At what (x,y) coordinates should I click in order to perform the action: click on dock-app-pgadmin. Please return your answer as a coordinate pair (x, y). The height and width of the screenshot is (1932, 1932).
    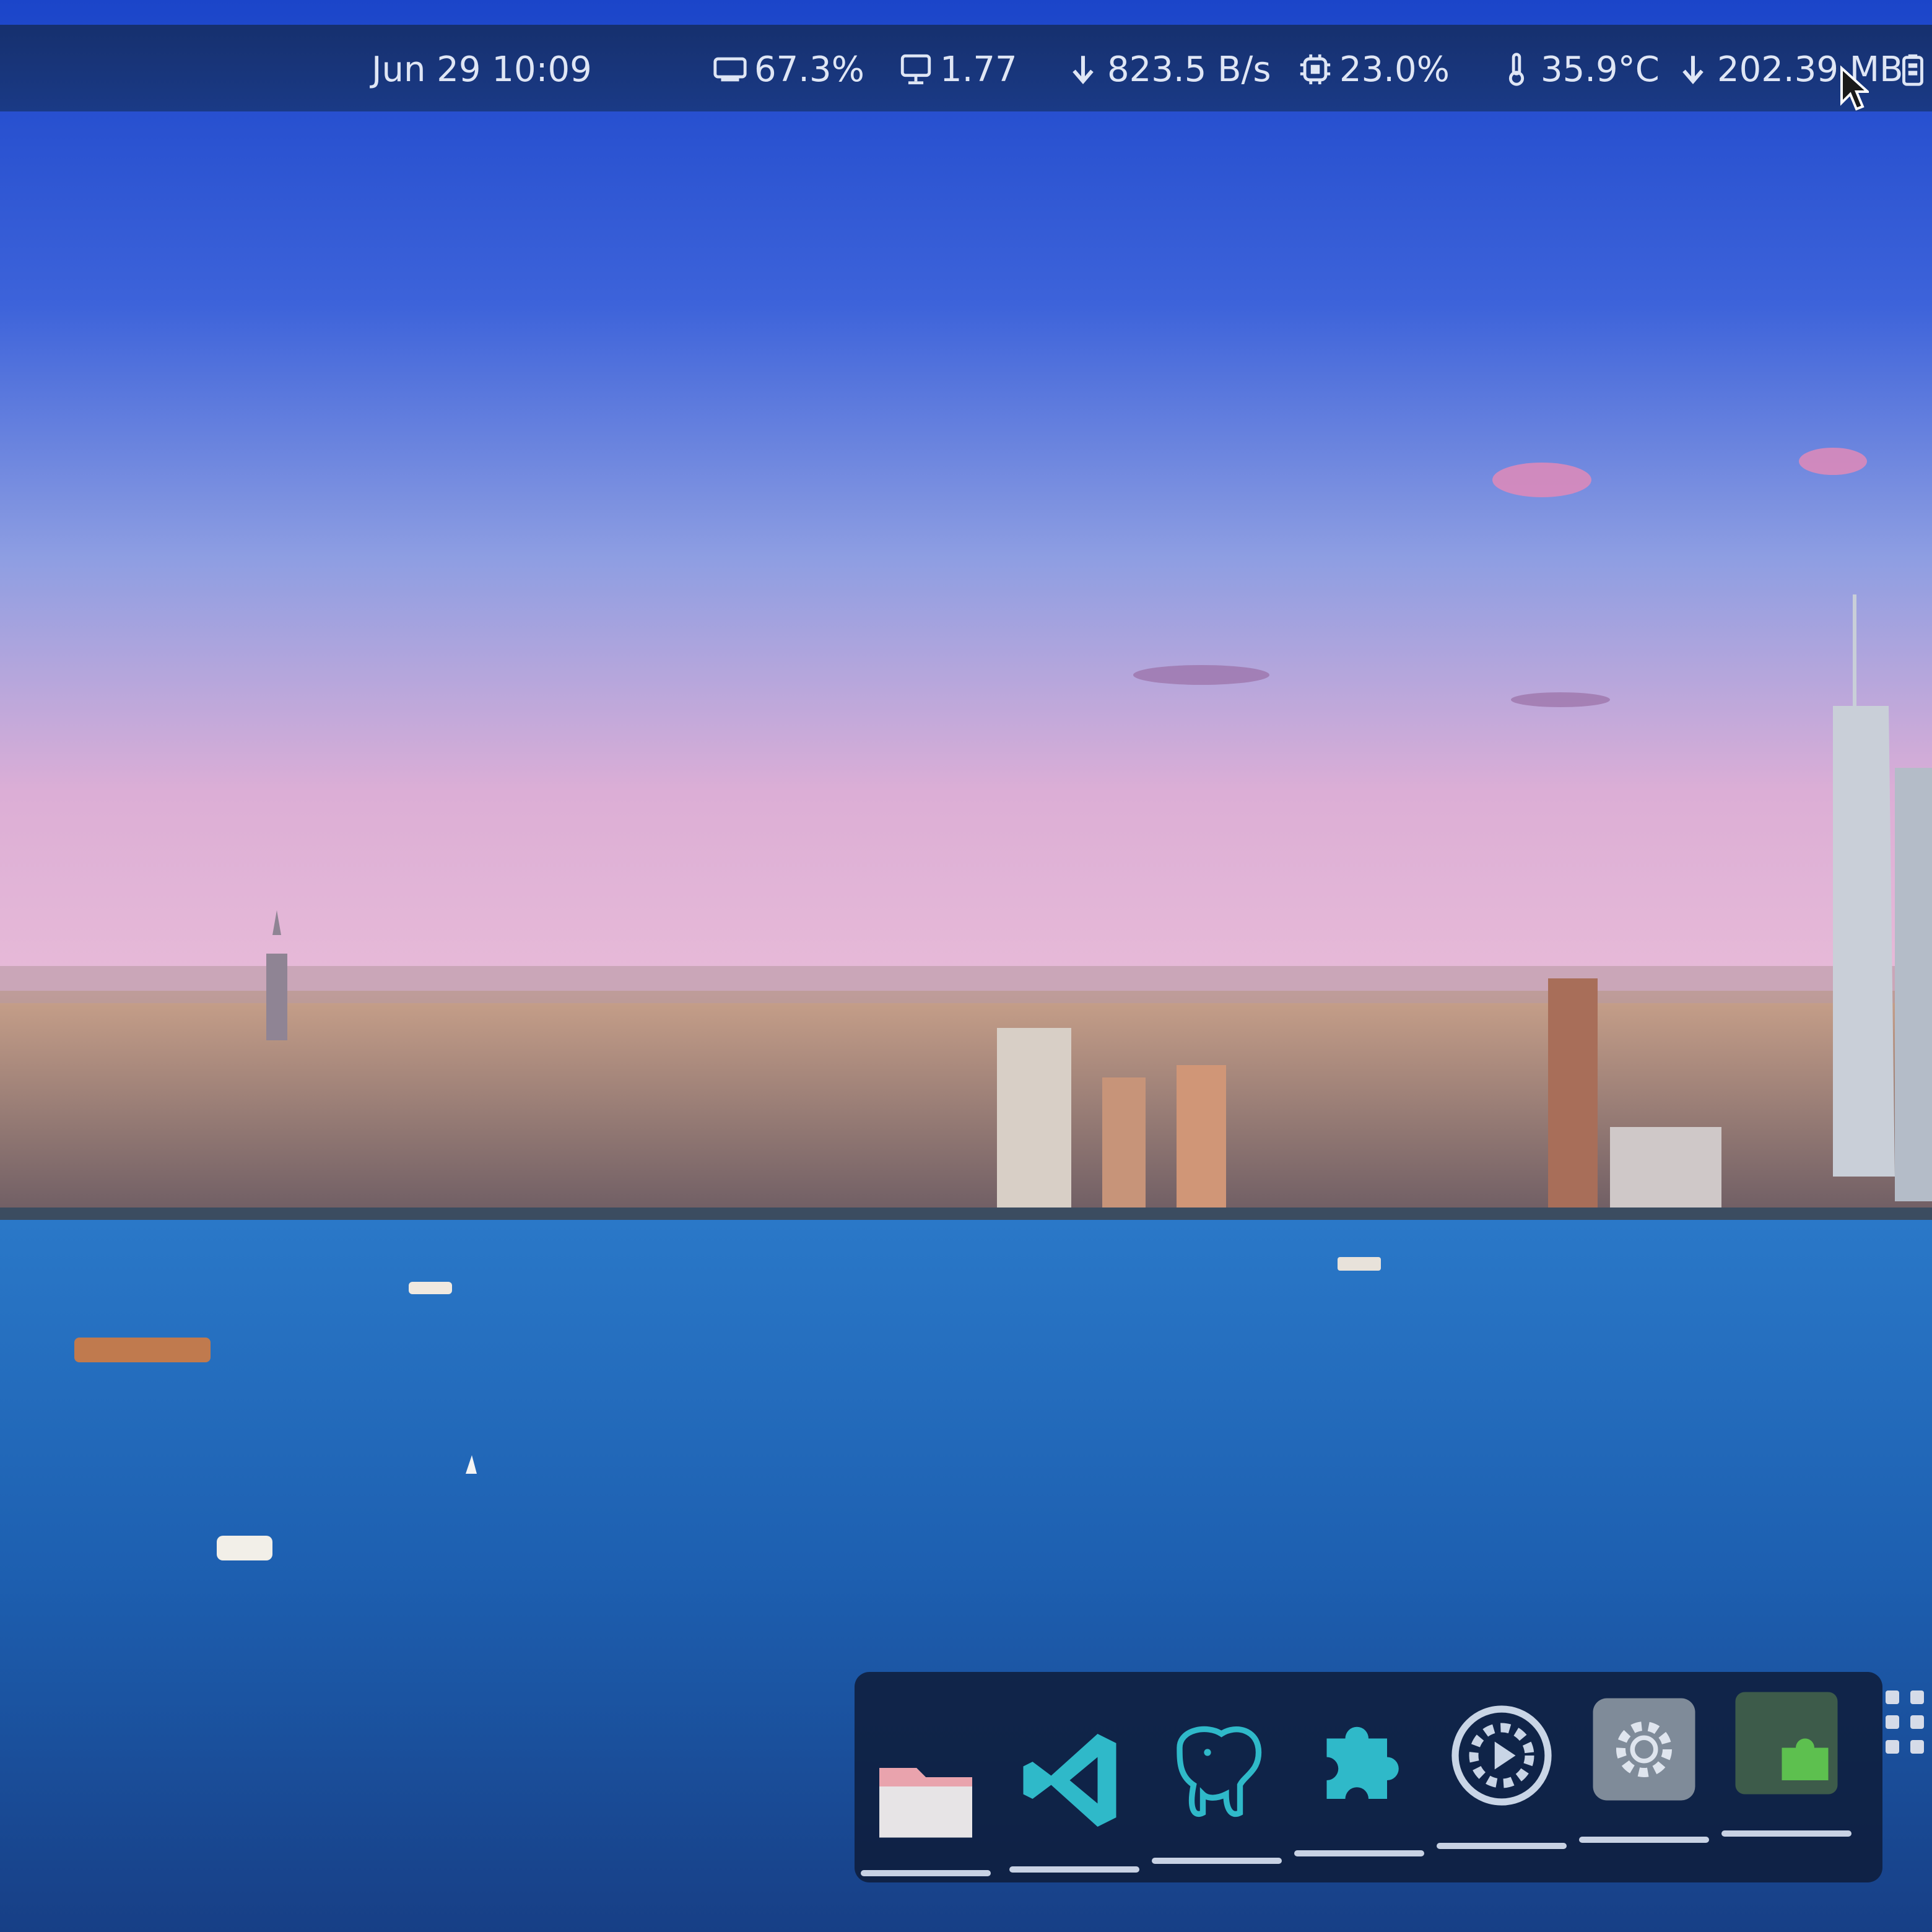
    Looking at the image, I should click on (1217, 1771).